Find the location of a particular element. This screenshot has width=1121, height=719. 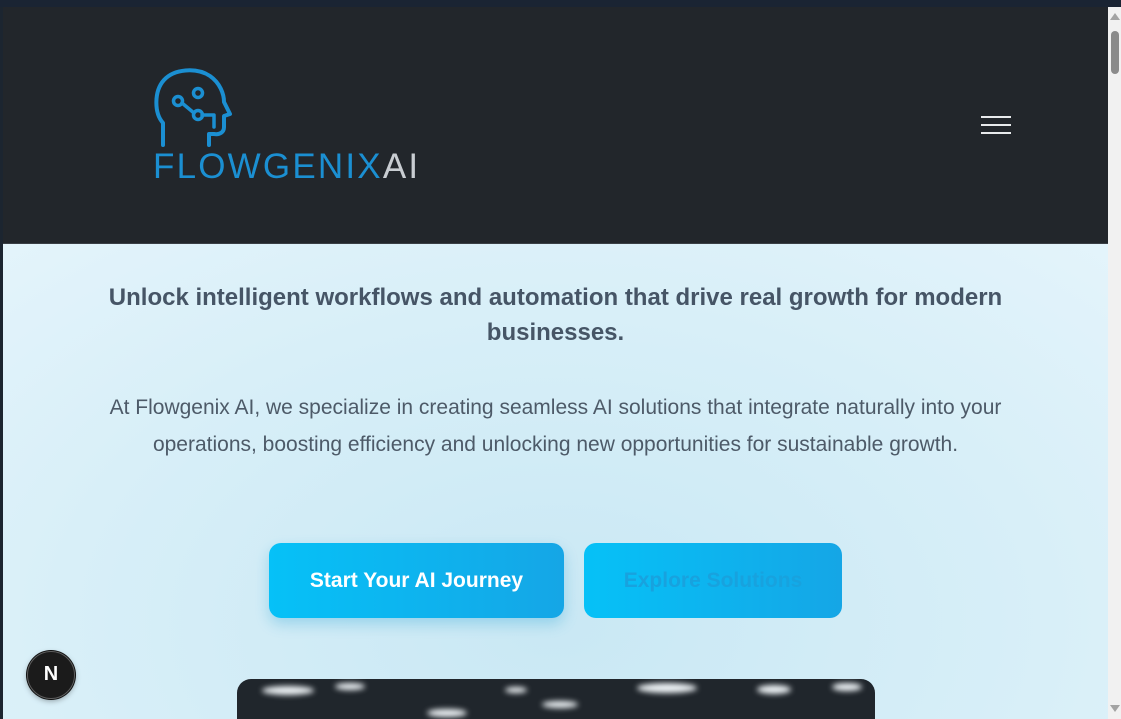

dev-badge-letter: N is located at coordinates (51, 674).